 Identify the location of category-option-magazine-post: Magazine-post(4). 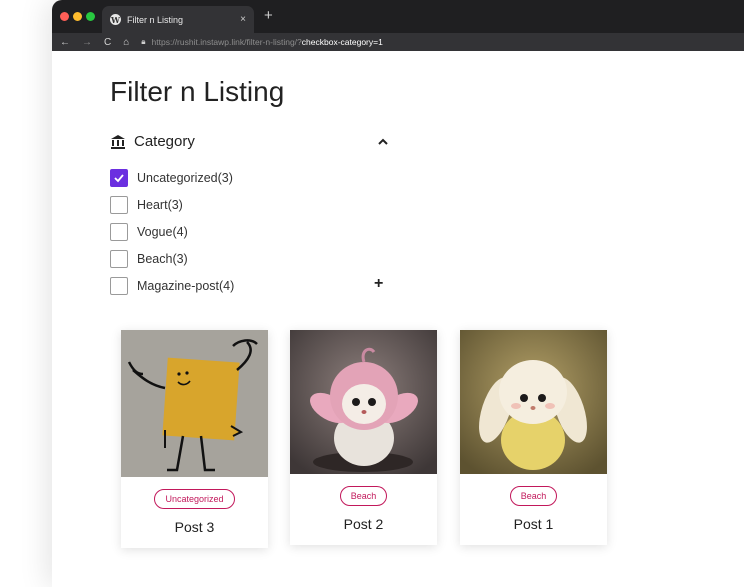
(172, 285).